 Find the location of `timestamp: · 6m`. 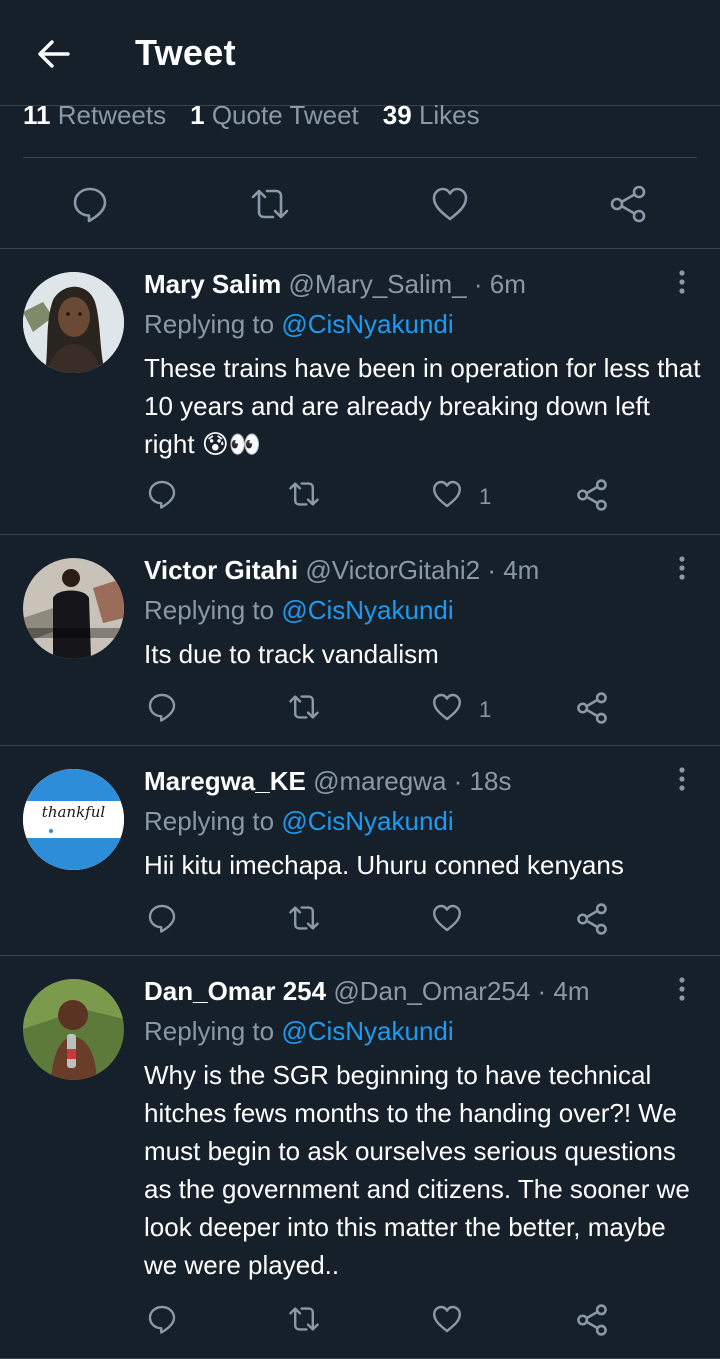

timestamp: · 6m is located at coordinates (499, 284).